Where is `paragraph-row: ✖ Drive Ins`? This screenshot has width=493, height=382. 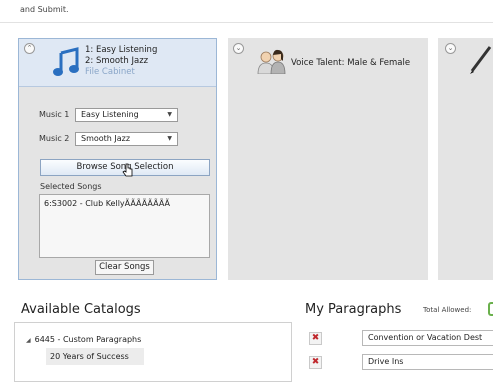 paragraph-row: ✖ Drive Ins is located at coordinates (398, 363).